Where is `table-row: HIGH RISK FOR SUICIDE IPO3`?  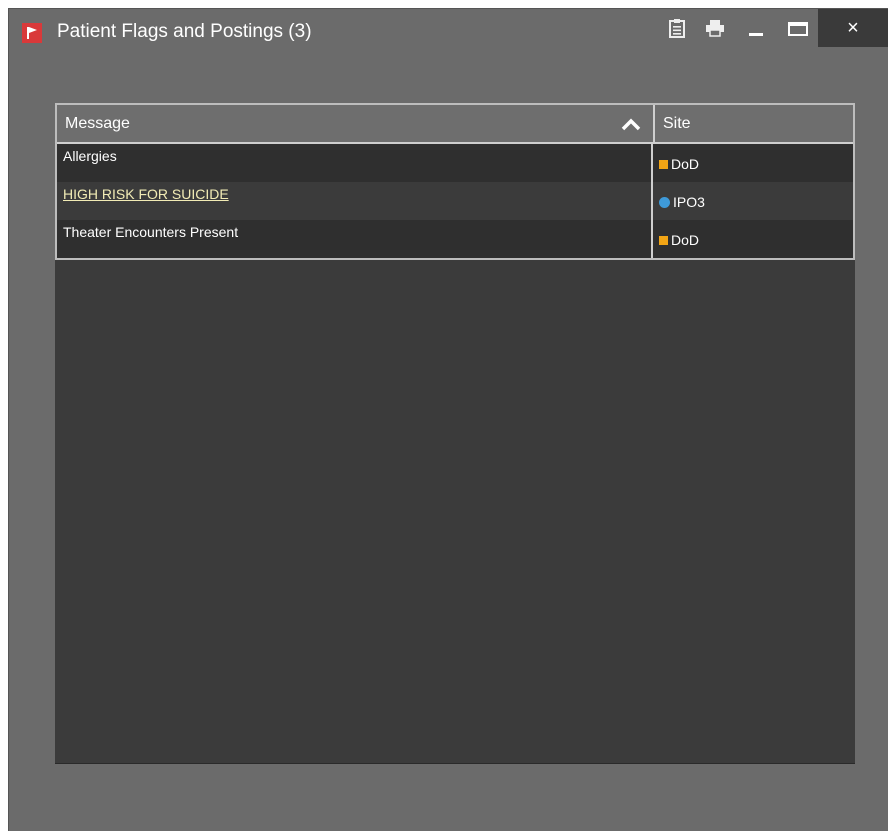
table-row: HIGH RISK FOR SUICIDE IPO3 is located at coordinates (455, 201).